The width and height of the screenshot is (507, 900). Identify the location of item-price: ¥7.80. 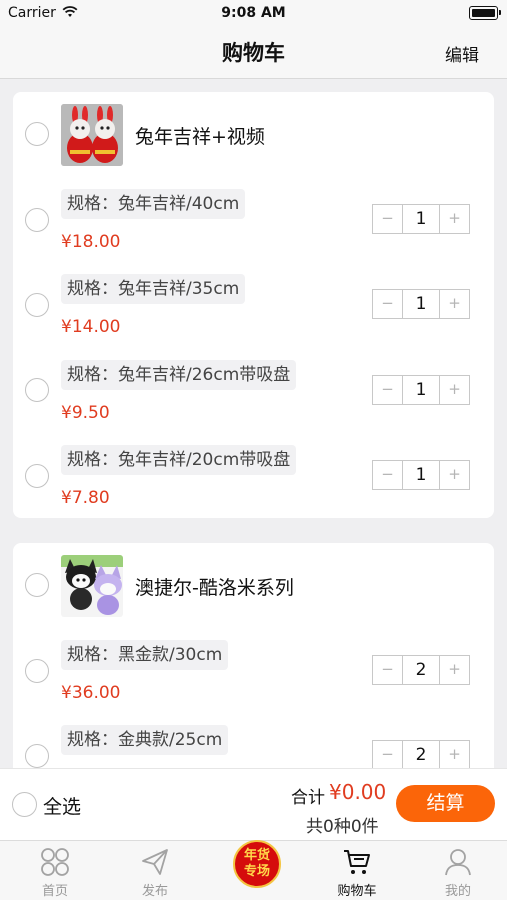
(85, 498).